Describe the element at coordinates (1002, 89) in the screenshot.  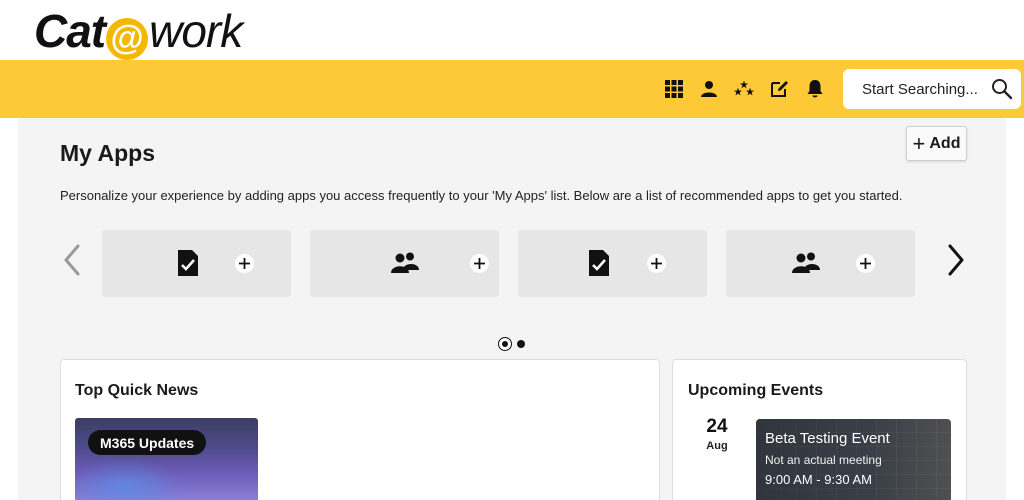
I see `search-icon` at that location.